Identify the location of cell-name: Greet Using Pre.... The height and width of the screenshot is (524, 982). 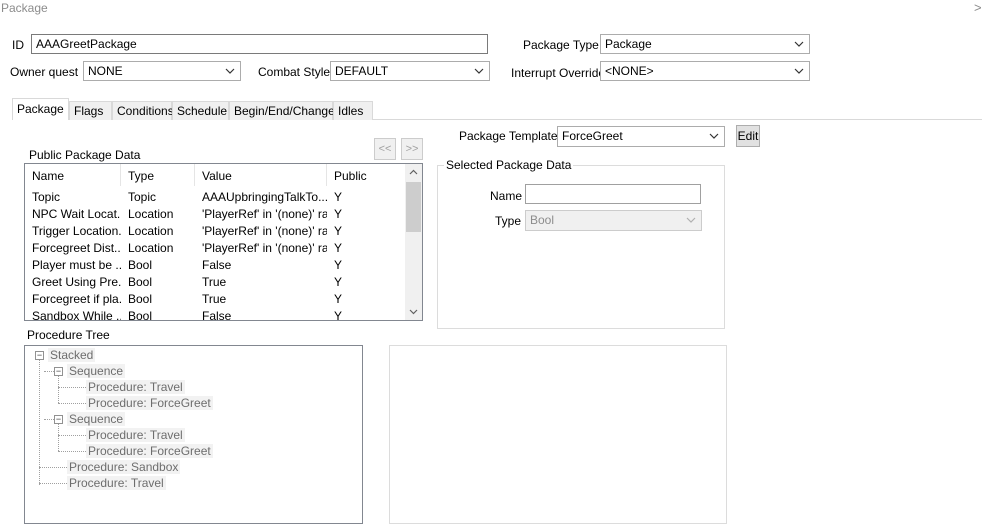
(76, 282).